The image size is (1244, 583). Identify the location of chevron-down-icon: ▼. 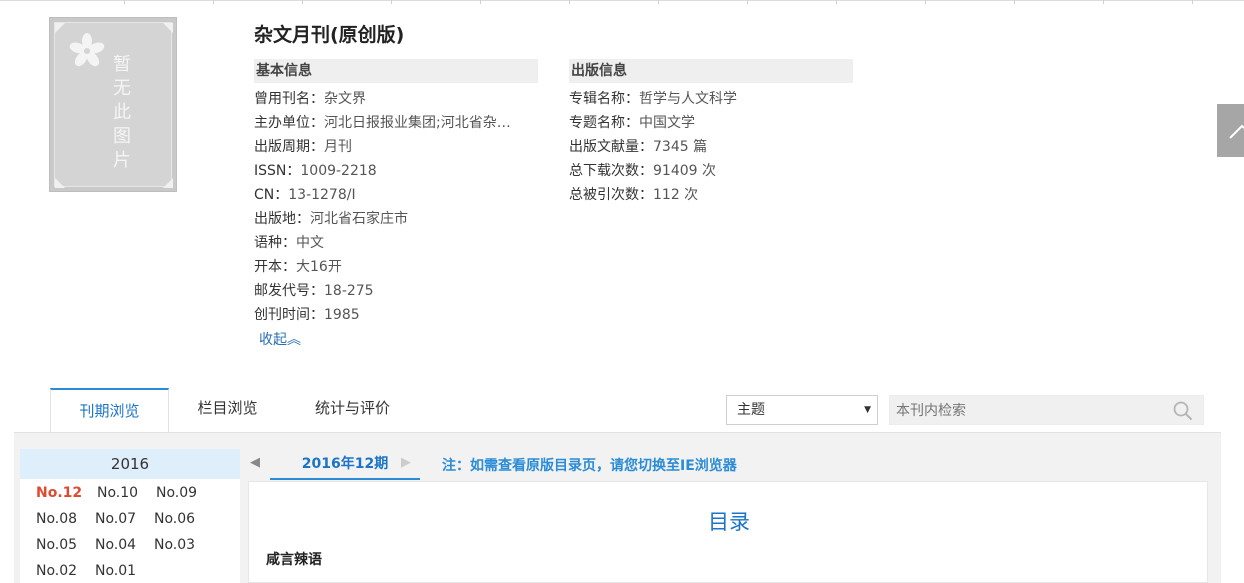
(867, 410).